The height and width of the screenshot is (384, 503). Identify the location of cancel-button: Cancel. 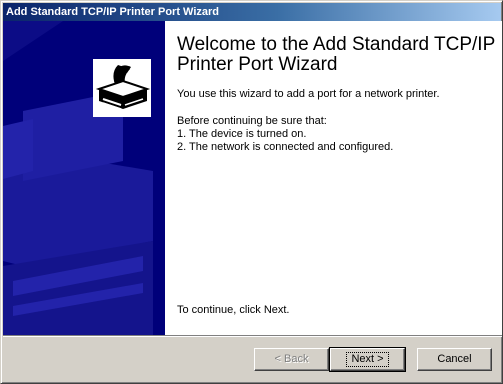
(454, 359).